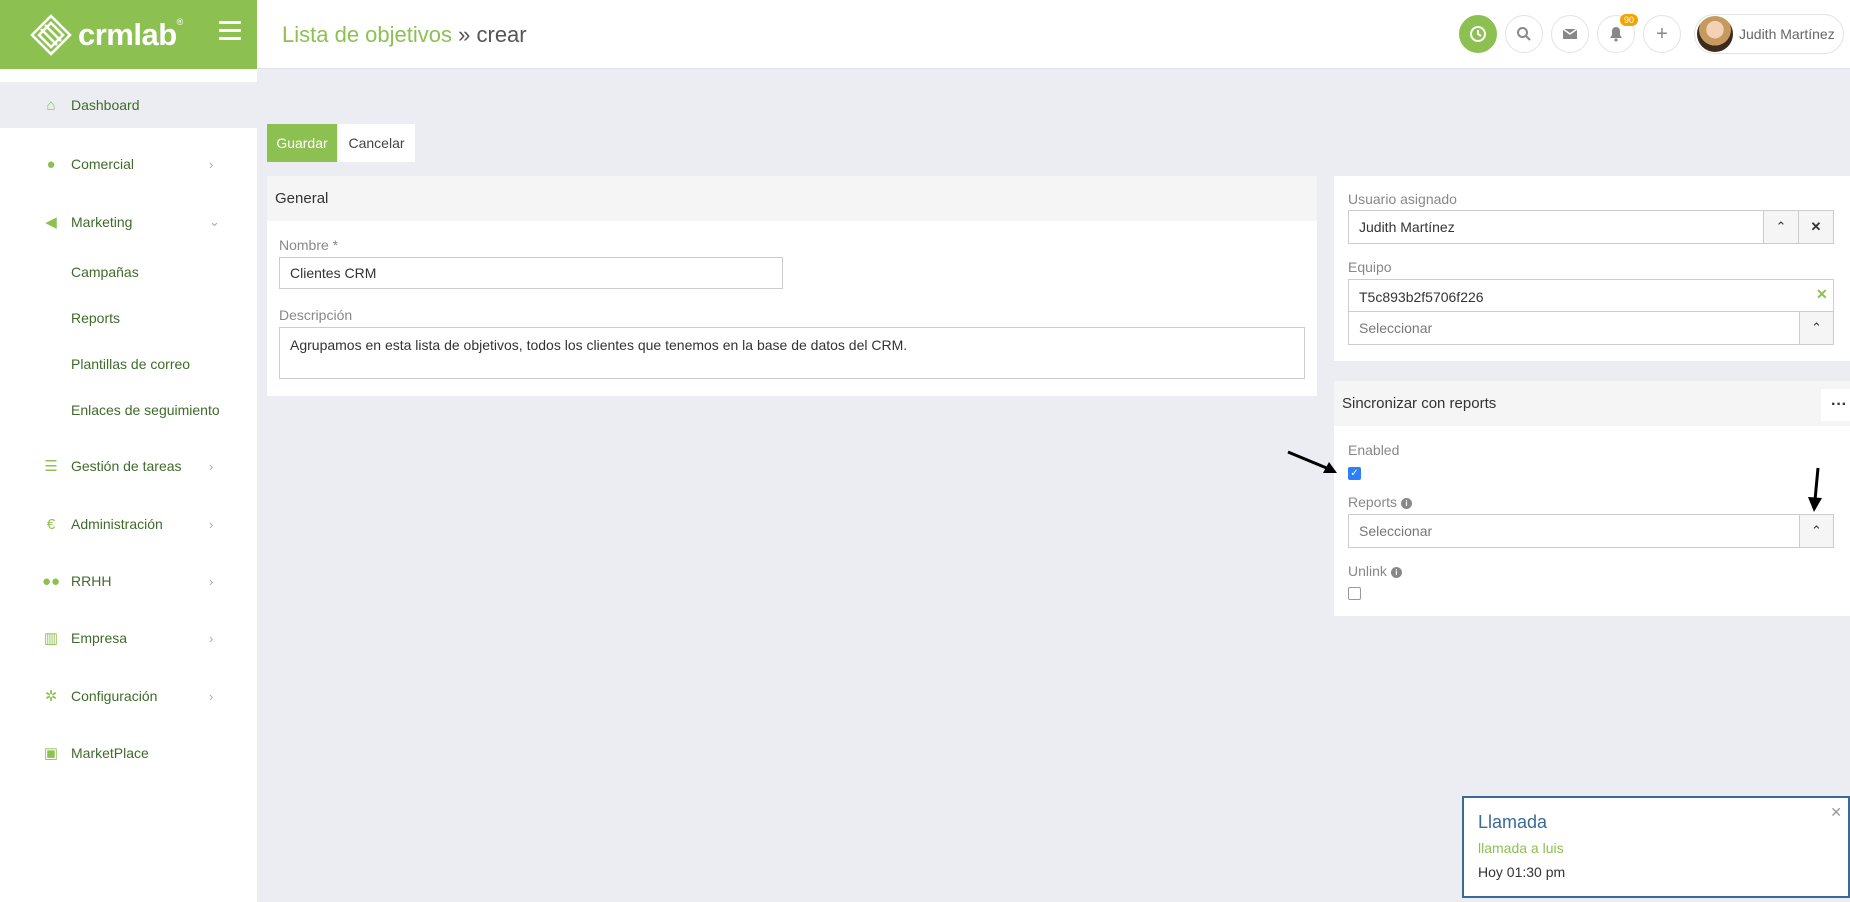 The image size is (1850, 902). I want to click on sidebar-item-marketplace: ▣ MarketPlace, so click(128, 753).